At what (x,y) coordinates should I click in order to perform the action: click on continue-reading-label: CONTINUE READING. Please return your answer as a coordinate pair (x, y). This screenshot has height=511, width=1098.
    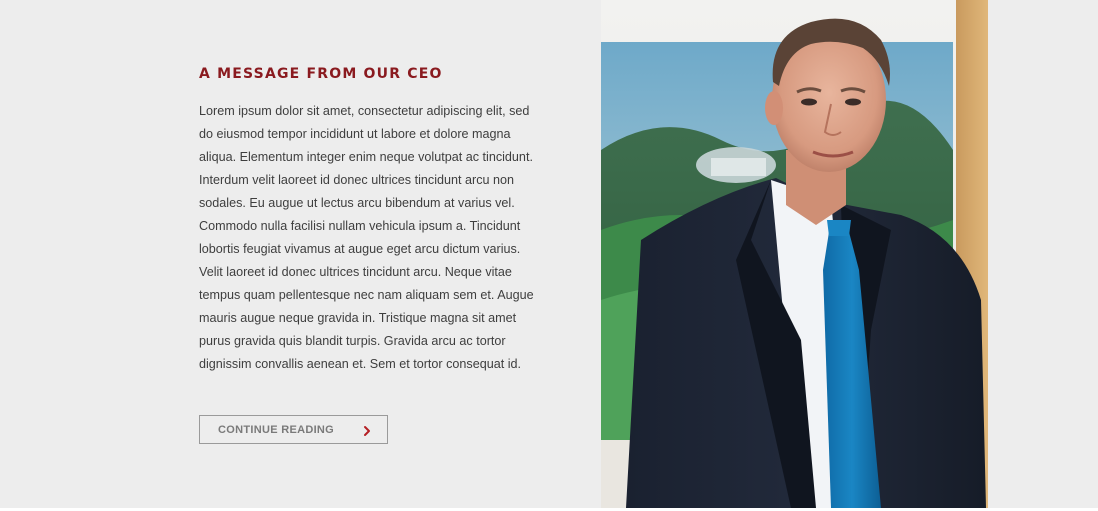
    Looking at the image, I should click on (276, 429).